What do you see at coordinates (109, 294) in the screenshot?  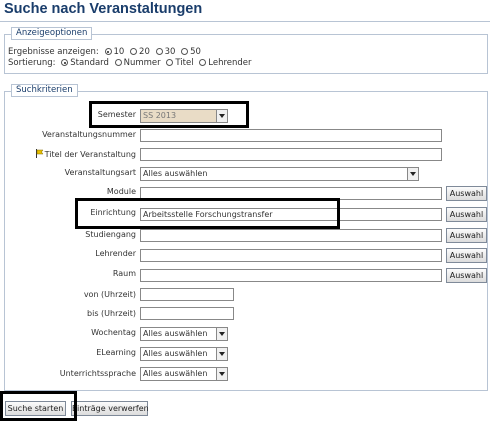 I see `time-from-label: von (Uhrzeit)` at bounding box center [109, 294].